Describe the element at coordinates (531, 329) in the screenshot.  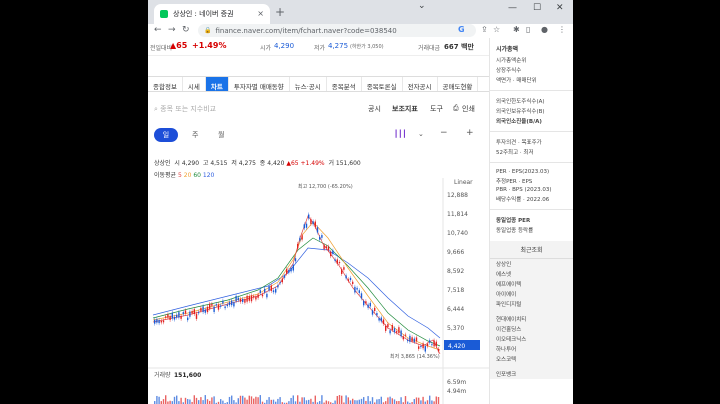
I see `recent-item: 이건홀딩스` at that location.